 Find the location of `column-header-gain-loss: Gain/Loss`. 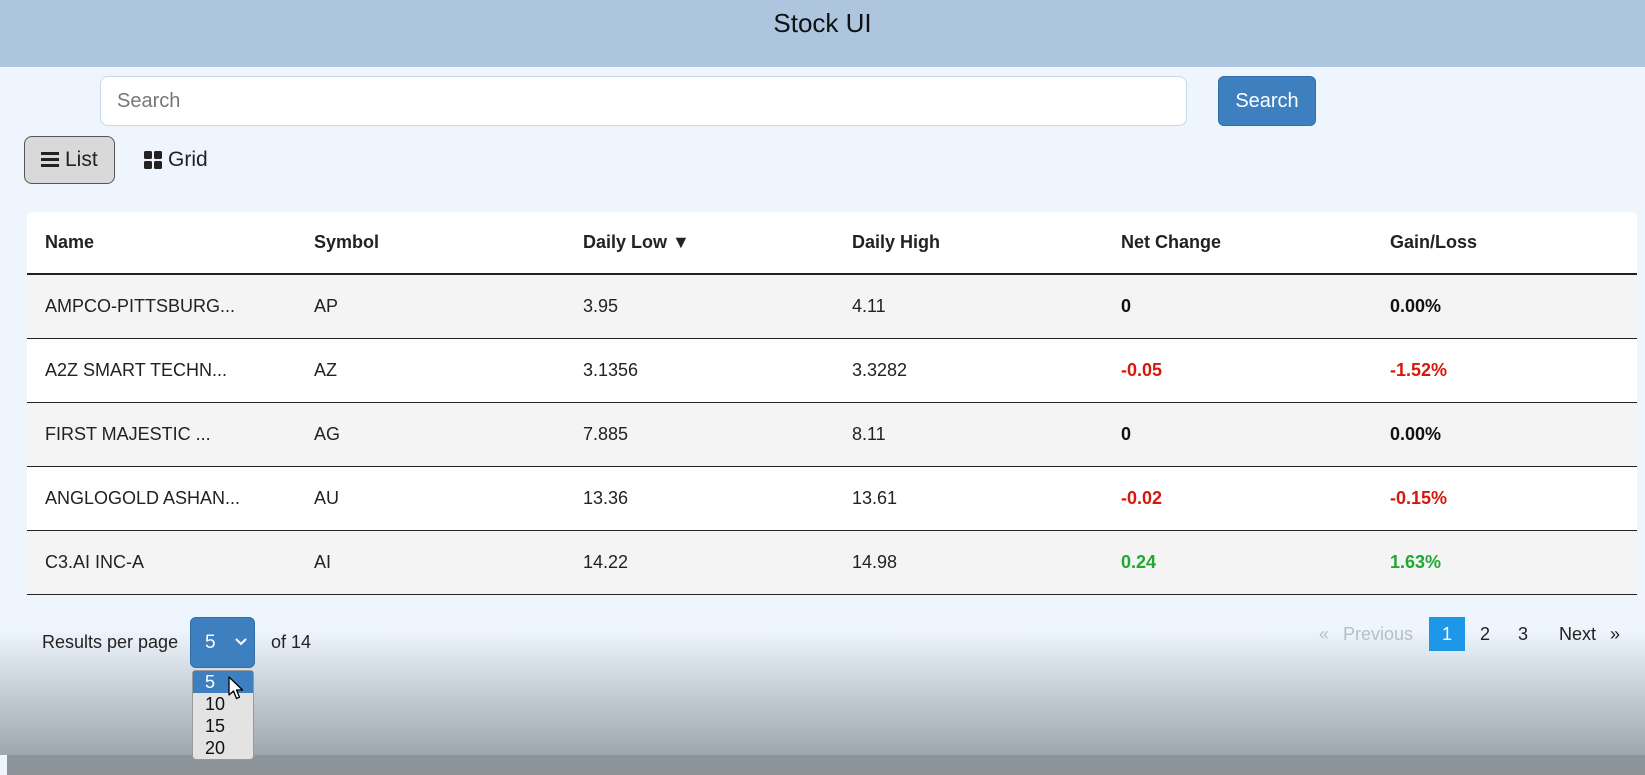

column-header-gain-loss: Gain/Loss is located at coordinates (1504, 243).